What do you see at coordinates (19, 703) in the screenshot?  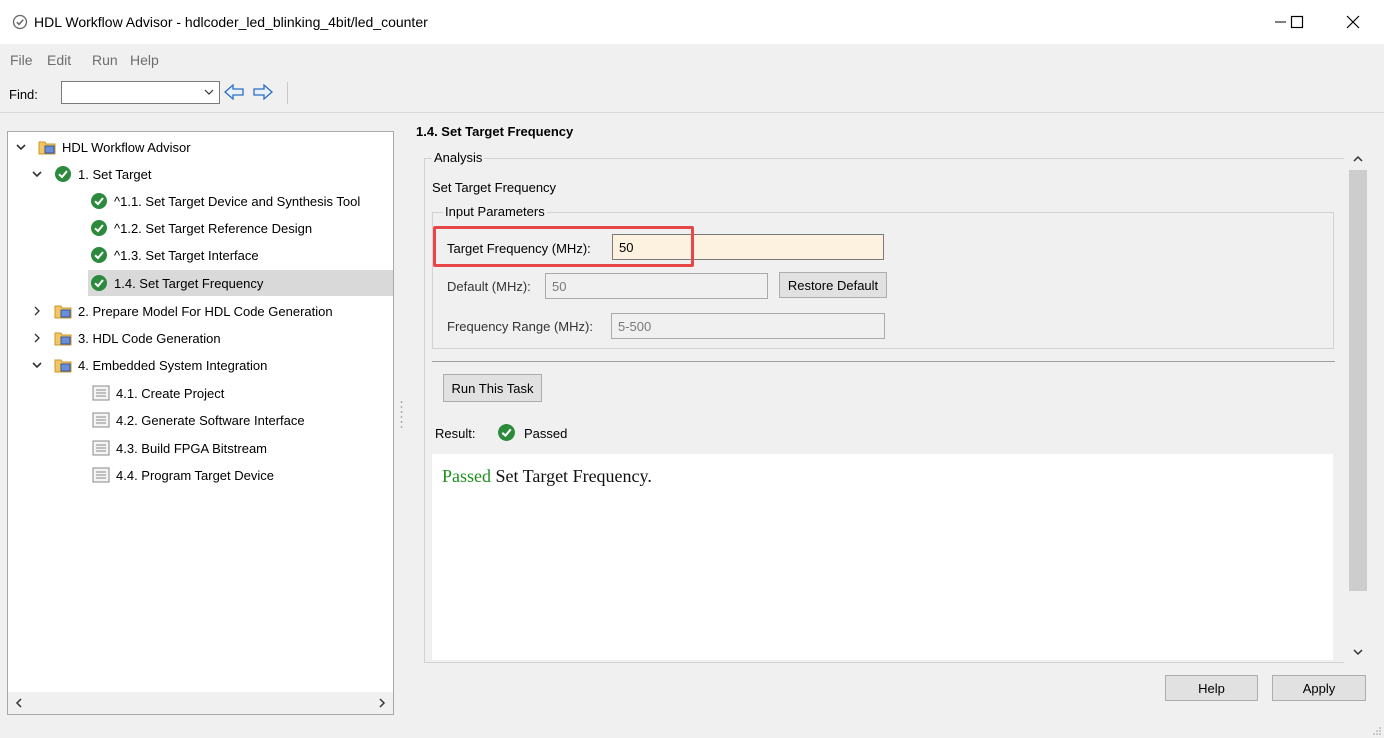 I see `scroll-left-icon` at bounding box center [19, 703].